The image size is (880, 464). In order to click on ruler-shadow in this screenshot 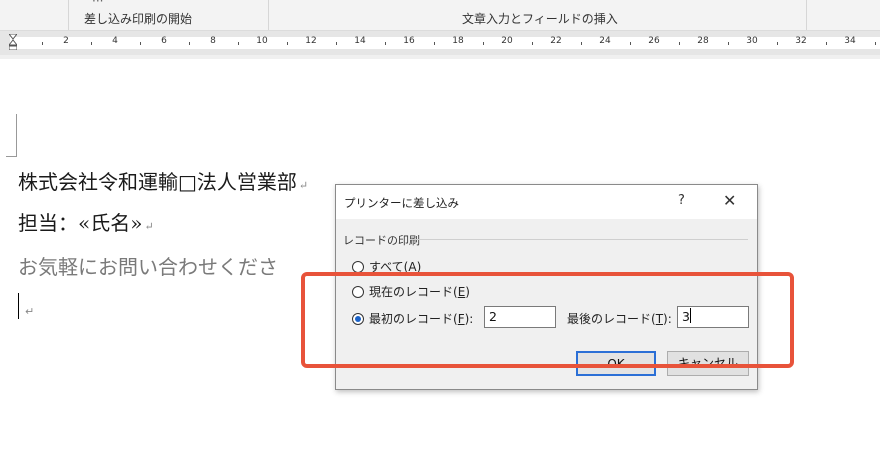, I will do `click(440, 57)`.